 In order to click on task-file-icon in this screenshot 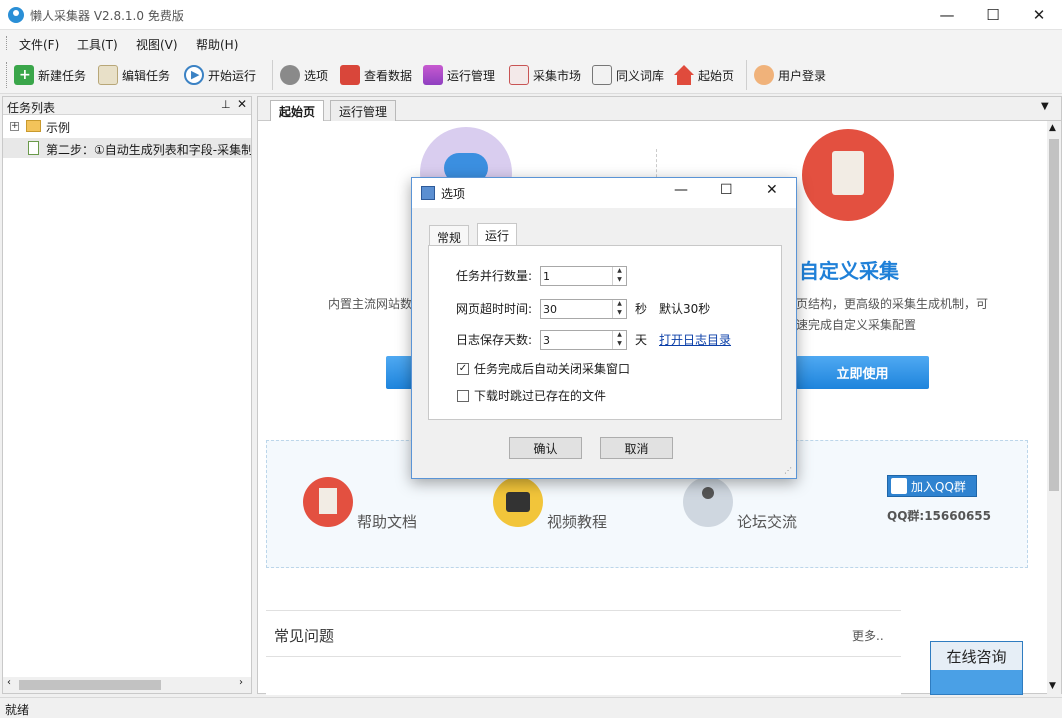, I will do `click(33, 148)`.